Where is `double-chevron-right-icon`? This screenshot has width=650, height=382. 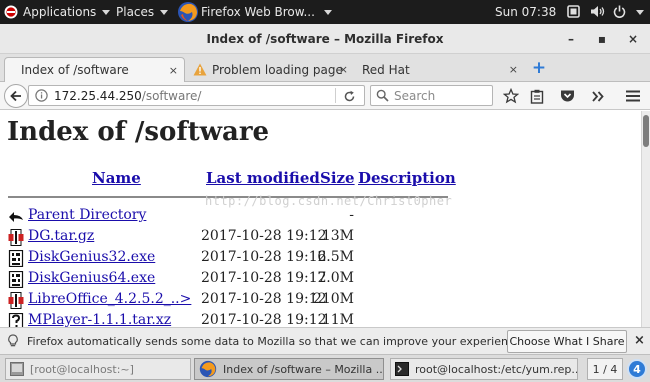 double-chevron-right-icon is located at coordinates (598, 96).